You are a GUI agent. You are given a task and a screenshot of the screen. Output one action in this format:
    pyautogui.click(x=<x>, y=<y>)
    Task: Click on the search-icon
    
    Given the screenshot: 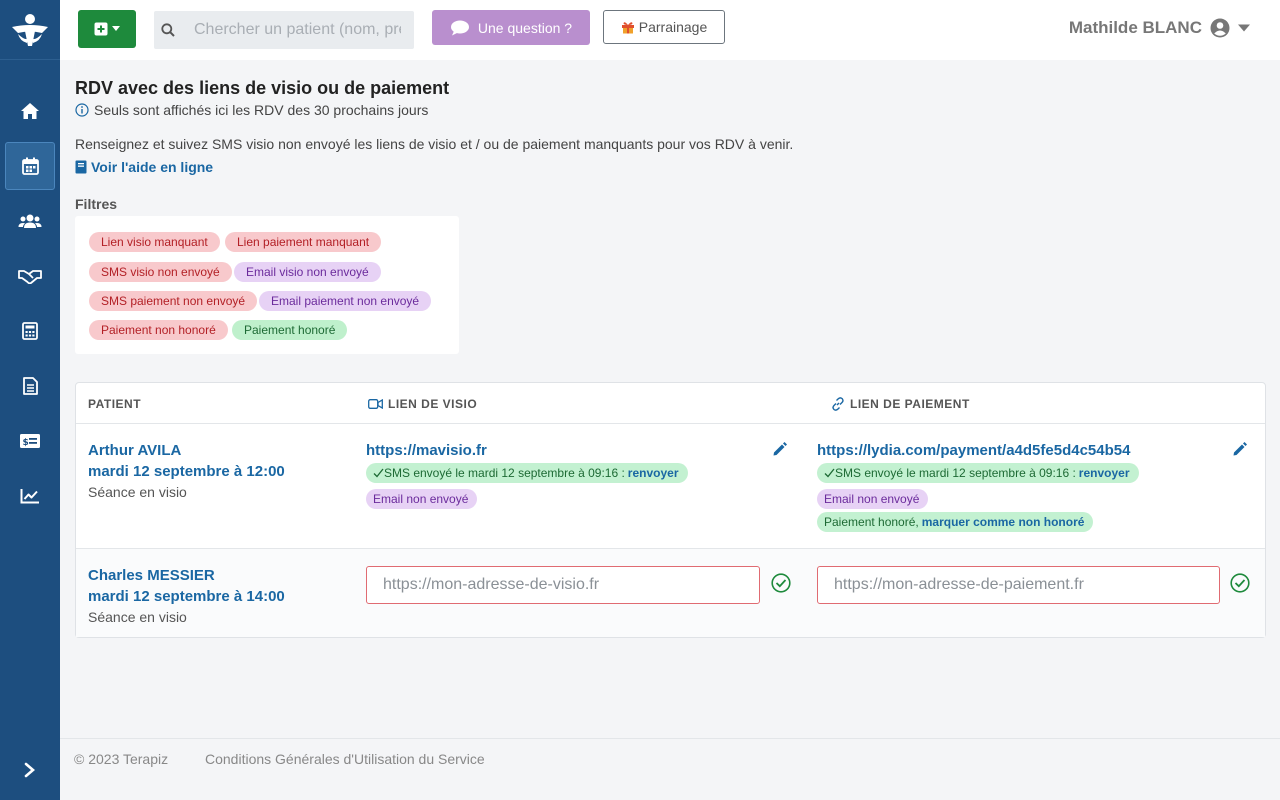 What is the action you would take?
    pyautogui.click(x=167, y=30)
    